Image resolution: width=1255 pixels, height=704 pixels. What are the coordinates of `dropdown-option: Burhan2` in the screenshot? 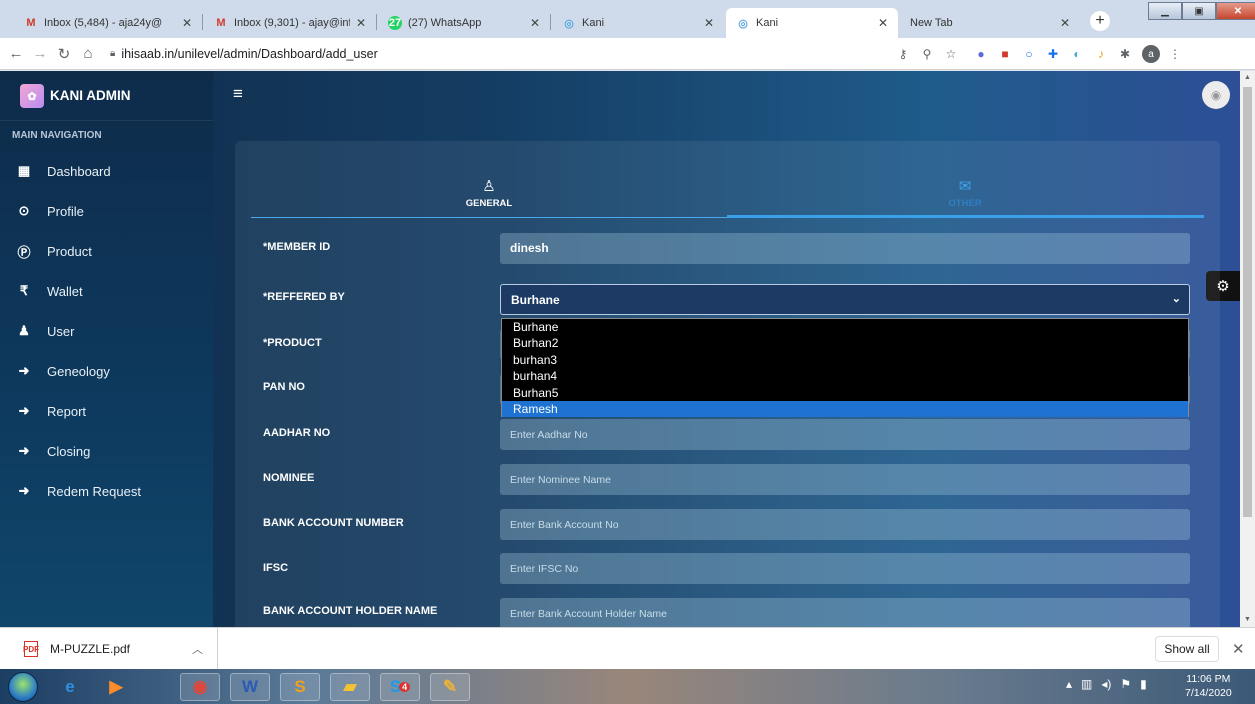 It's located at (845, 343).